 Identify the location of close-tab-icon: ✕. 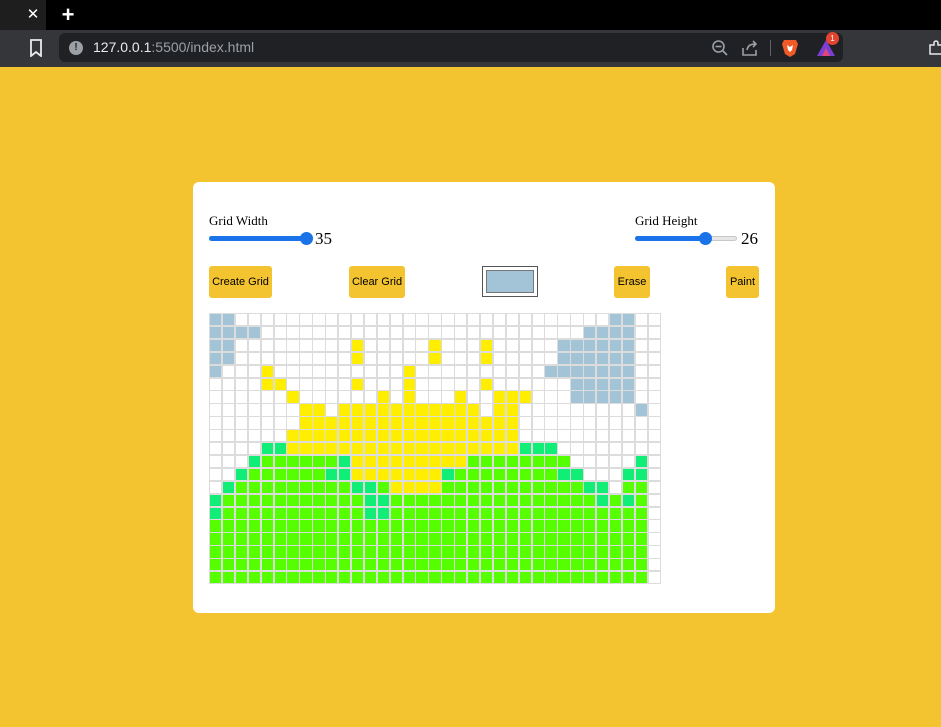
(33, 15).